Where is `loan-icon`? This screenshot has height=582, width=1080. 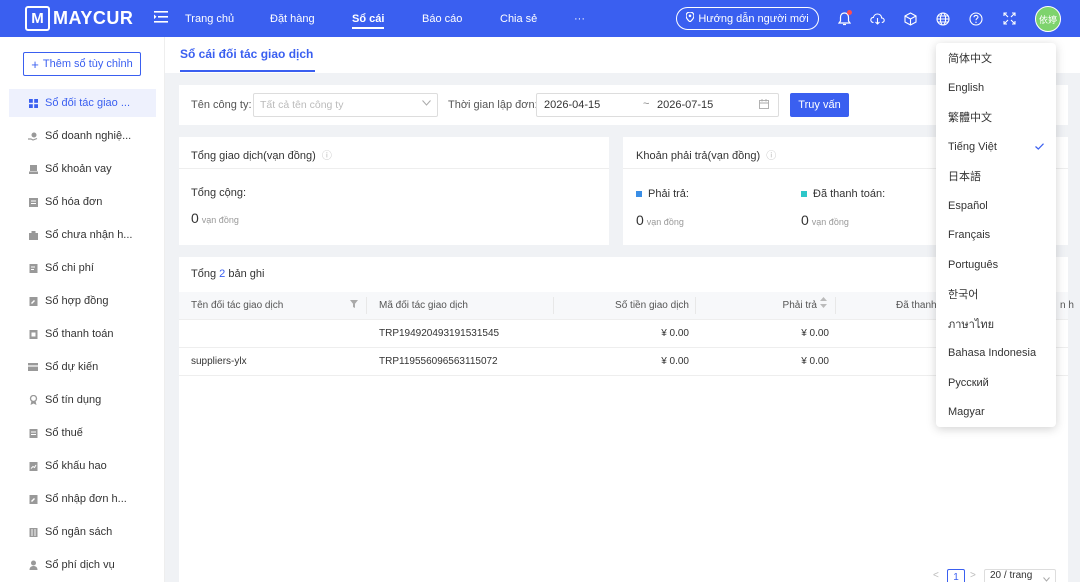
loan-icon is located at coordinates (33, 169).